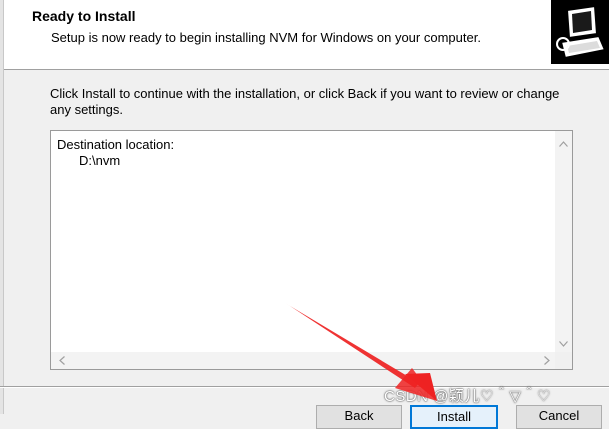  I want to click on back-button: Back, so click(359, 417).